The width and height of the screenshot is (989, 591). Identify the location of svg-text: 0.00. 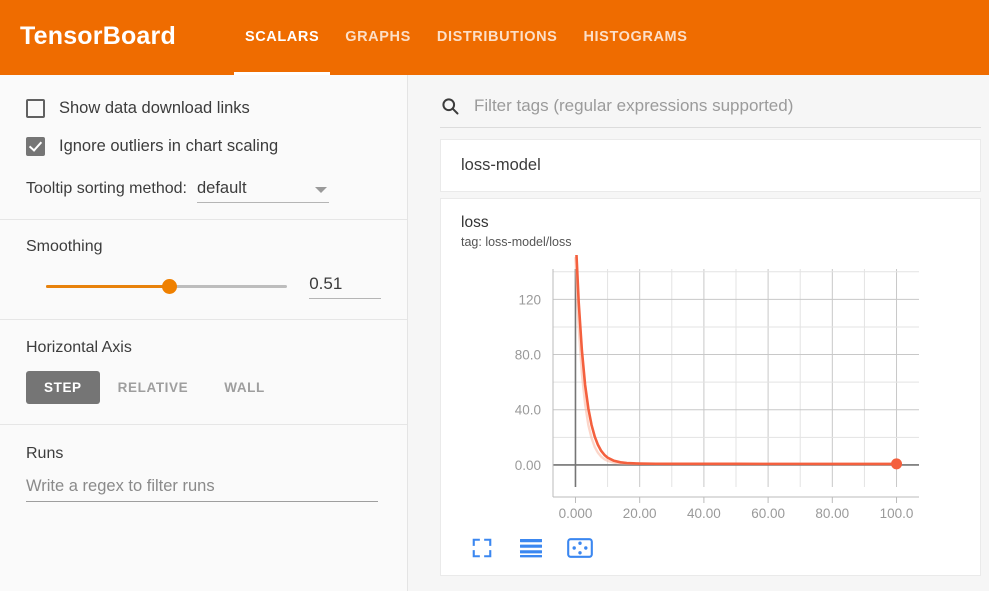
(528, 465).